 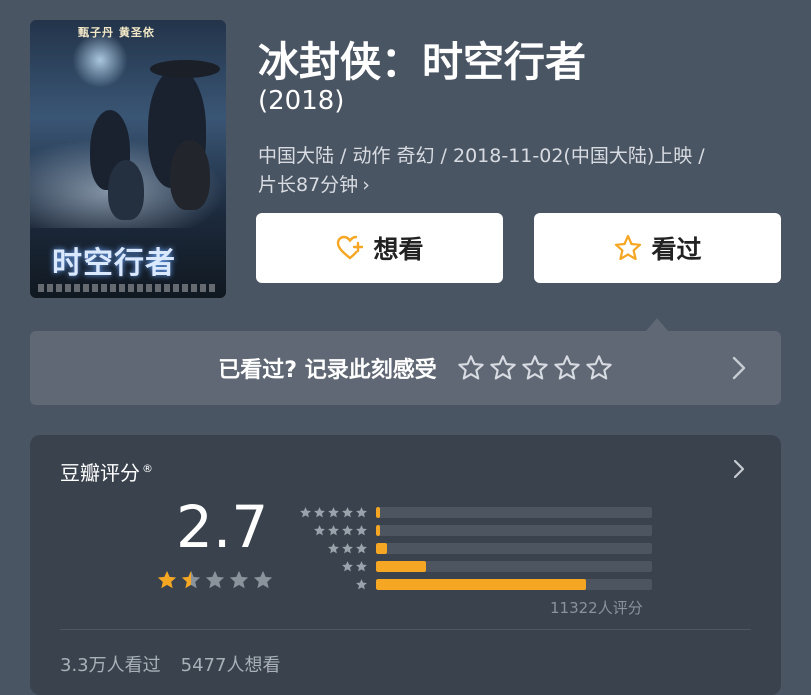 I want to click on rating-distribution, so click(x=475, y=548).